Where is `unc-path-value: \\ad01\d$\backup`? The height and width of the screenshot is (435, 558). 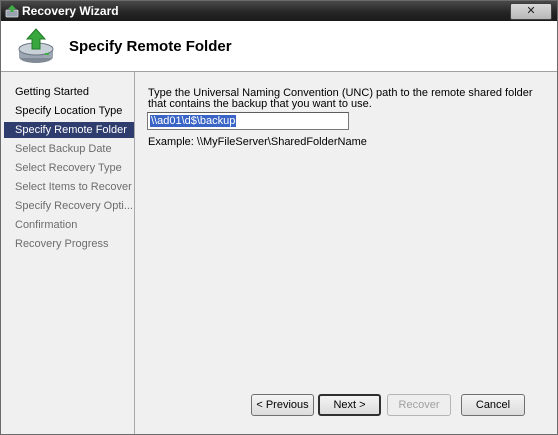
unc-path-value: \\ad01\d$\backup is located at coordinates (193, 121).